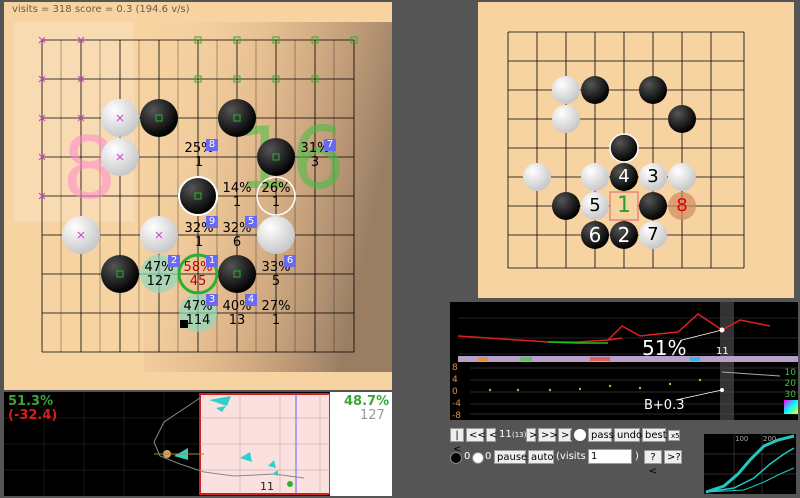  What do you see at coordinates (33, 415) in the screenshot?
I see `black-score: (-32.4)` at bounding box center [33, 415].